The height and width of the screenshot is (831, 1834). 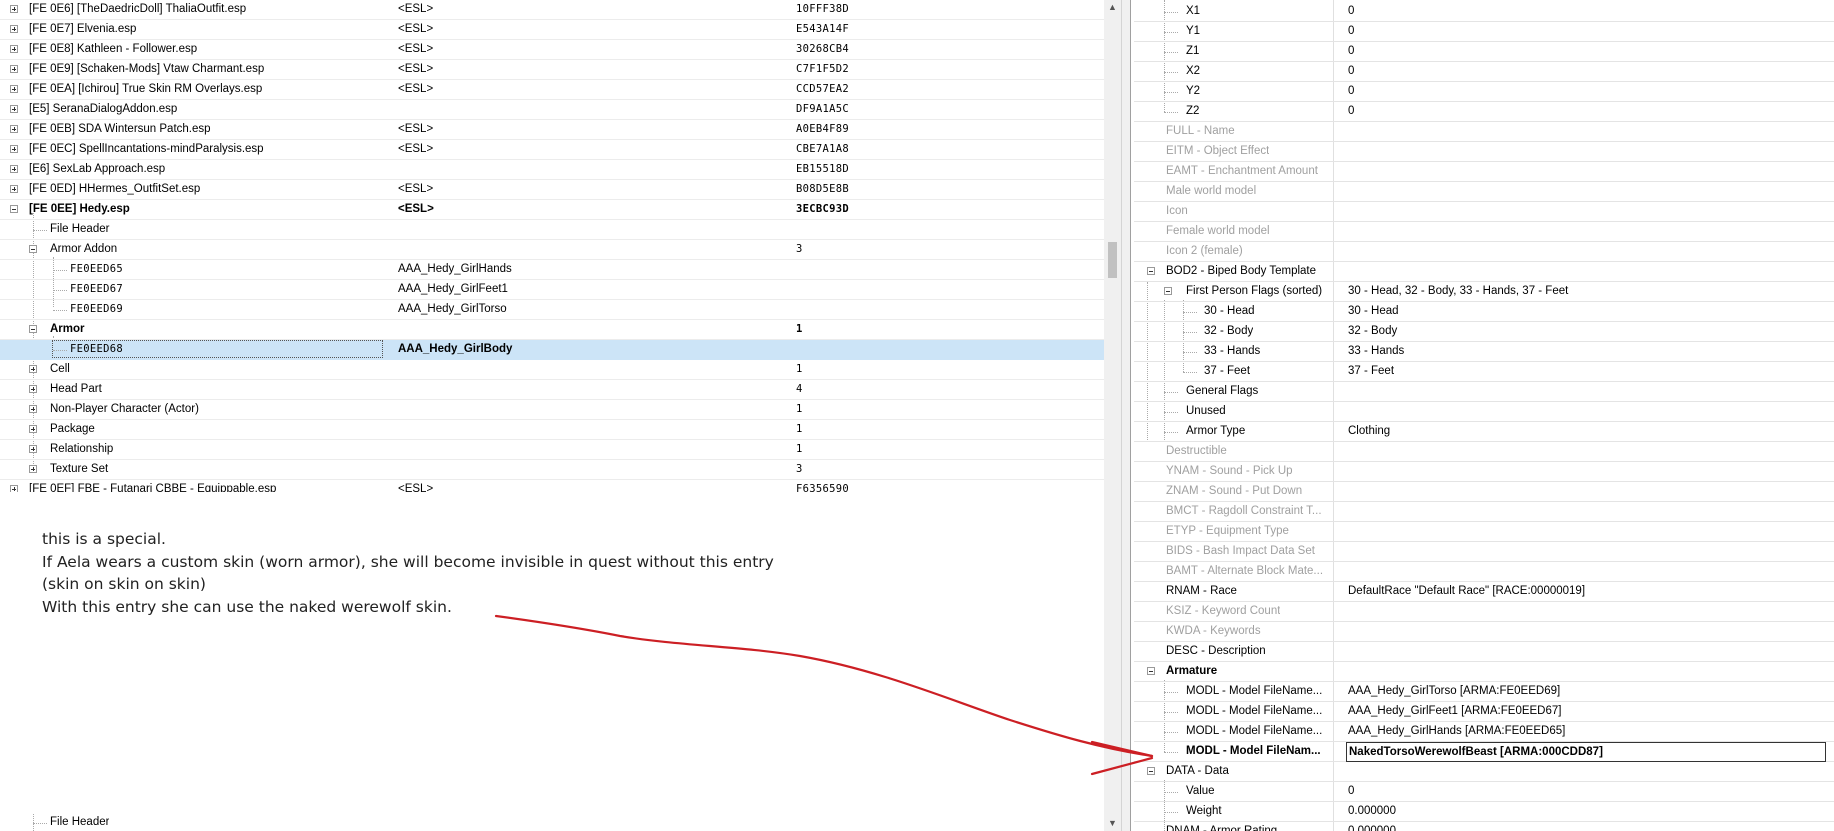 I want to click on field-row: Armor Type Clothing, so click(x=1484, y=432).